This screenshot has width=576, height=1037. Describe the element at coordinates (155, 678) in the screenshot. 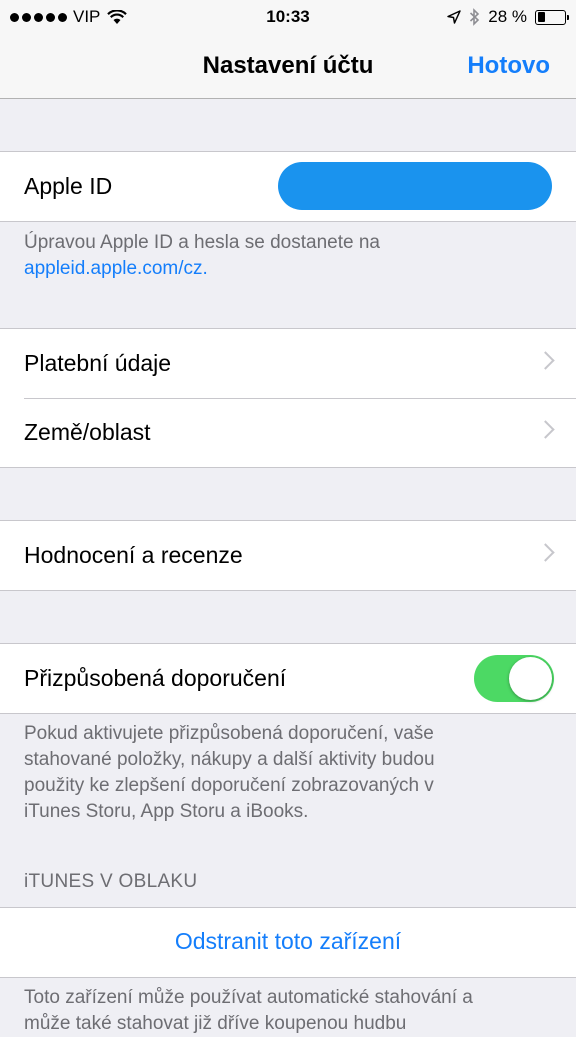

I see `personalized-recommendations-label: Přizpůsobená doporučení` at that location.